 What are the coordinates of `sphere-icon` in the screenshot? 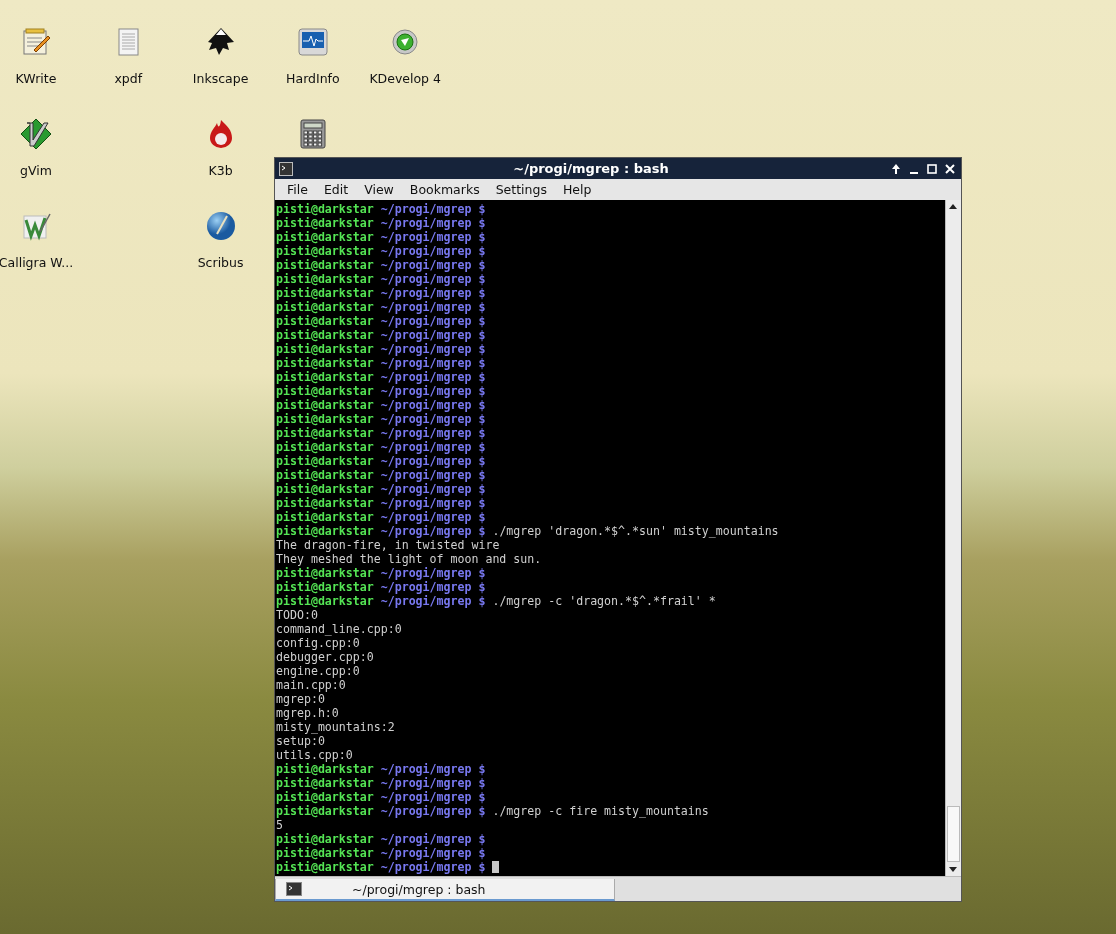 It's located at (220, 226).